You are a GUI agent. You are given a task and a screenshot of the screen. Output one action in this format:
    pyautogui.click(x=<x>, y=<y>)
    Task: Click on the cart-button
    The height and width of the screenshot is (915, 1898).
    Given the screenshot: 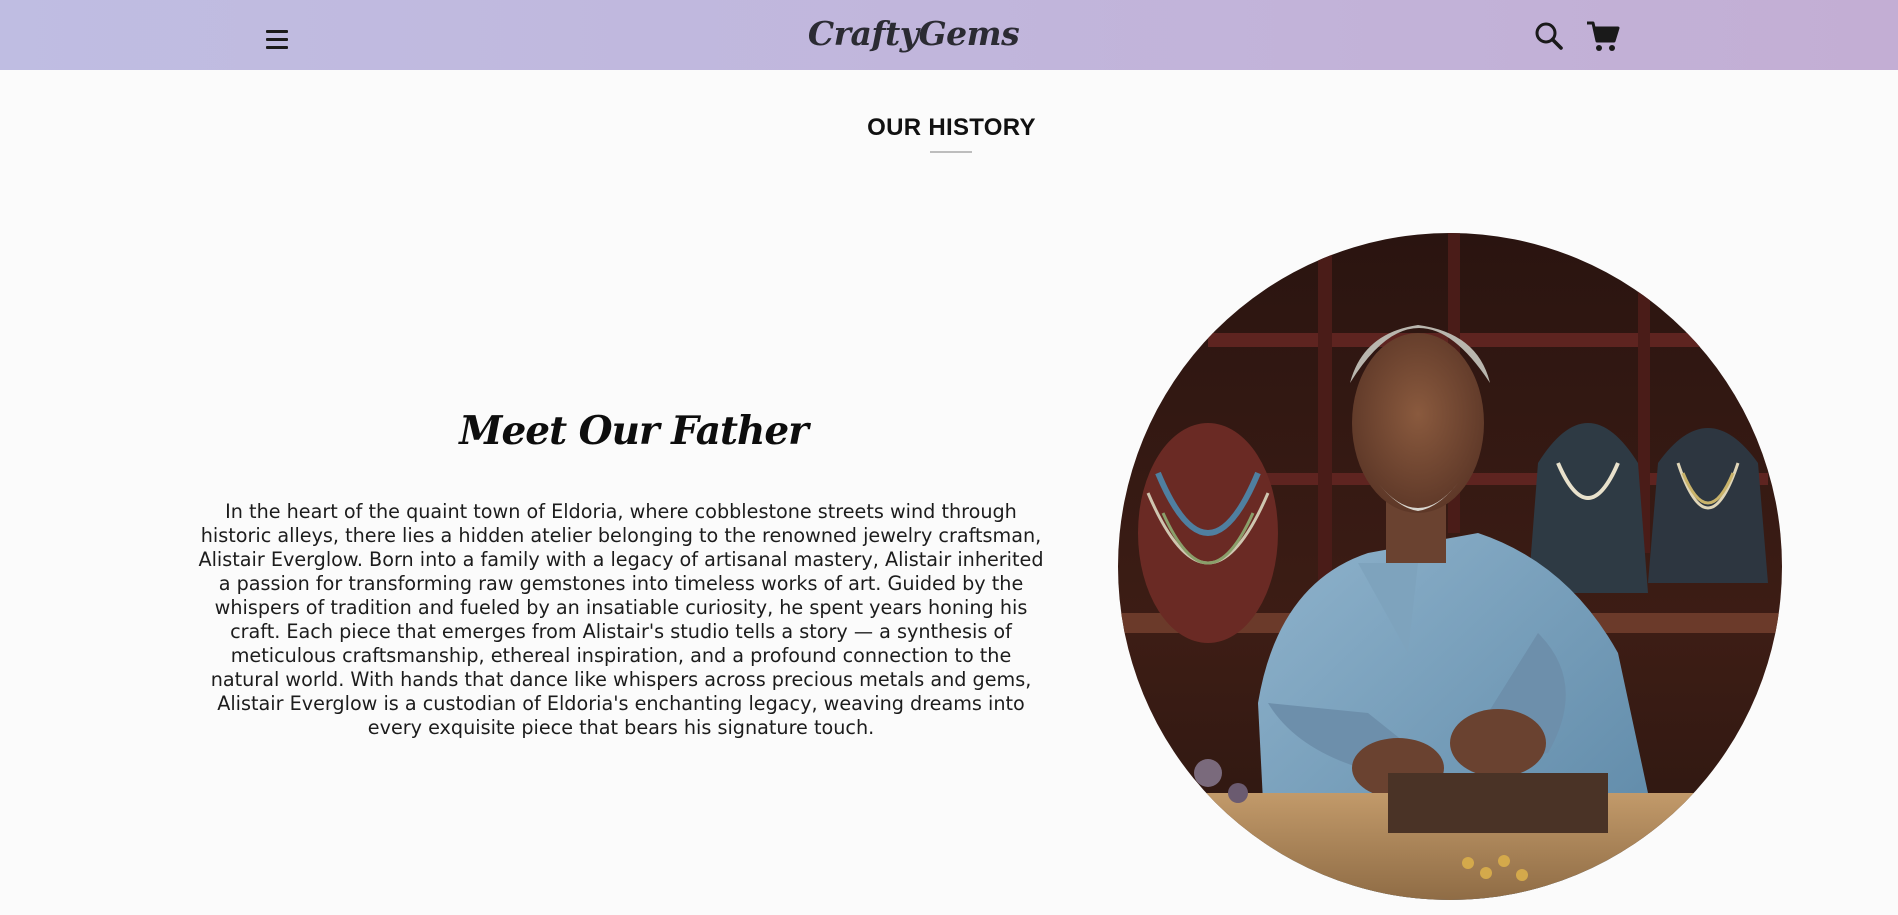 What is the action you would take?
    pyautogui.click(x=1603, y=36)
    